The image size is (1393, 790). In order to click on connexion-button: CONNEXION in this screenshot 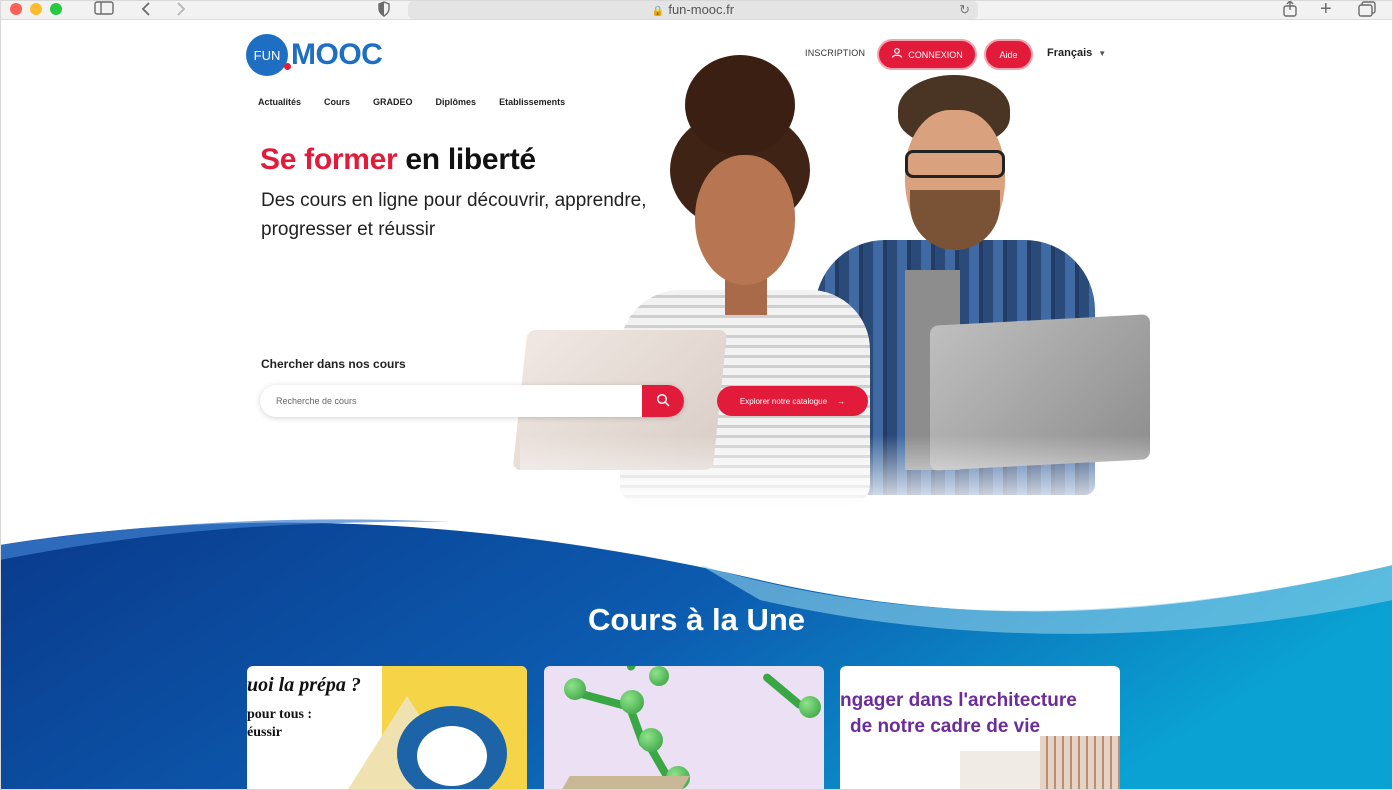, I will do `click(927, 54)`.